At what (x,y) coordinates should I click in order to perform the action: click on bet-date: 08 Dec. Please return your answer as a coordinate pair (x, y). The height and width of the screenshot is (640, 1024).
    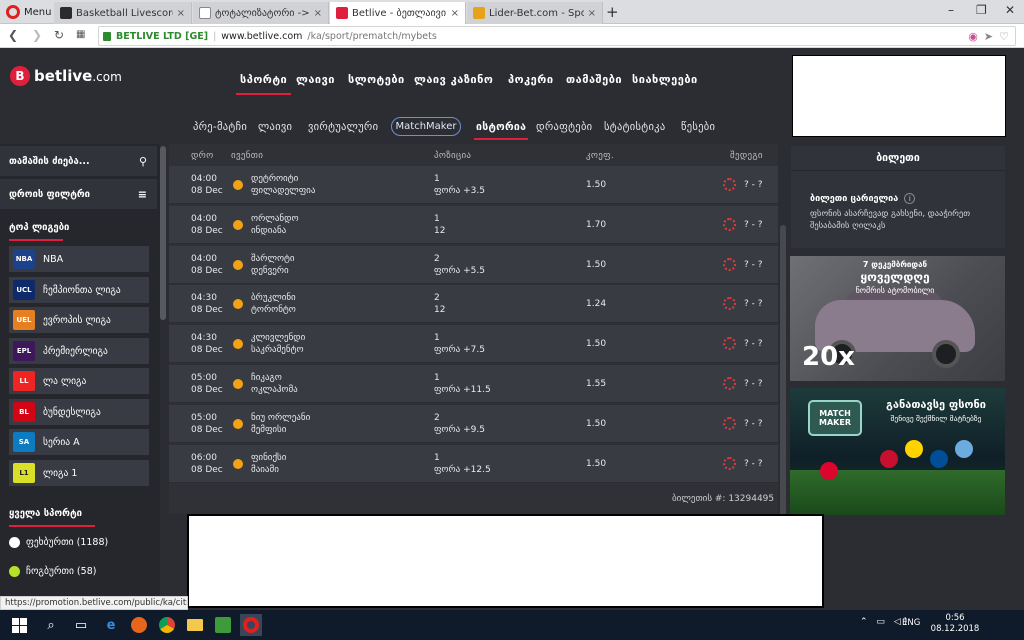
    Looking at the image, I should click on (207, 470).